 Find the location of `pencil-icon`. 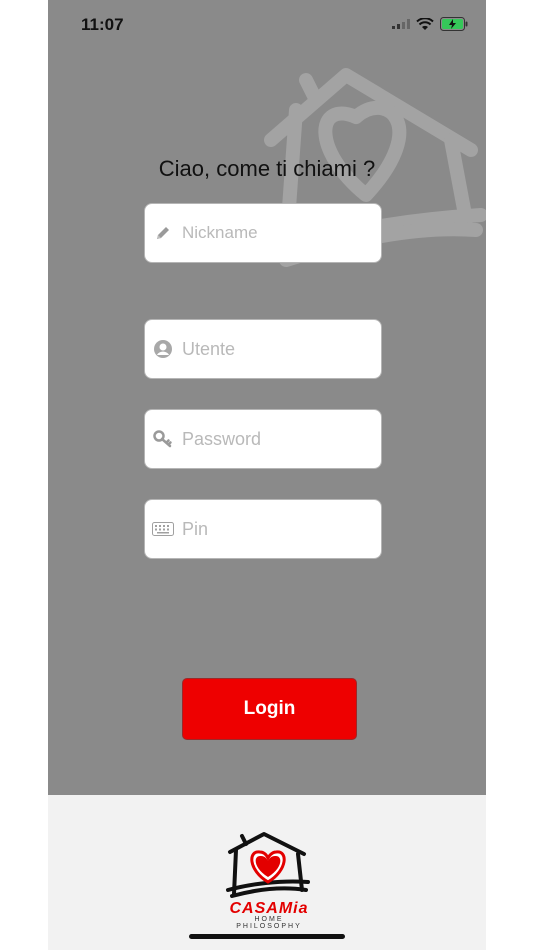

pencil-icon is located at coordinates (163, 233).